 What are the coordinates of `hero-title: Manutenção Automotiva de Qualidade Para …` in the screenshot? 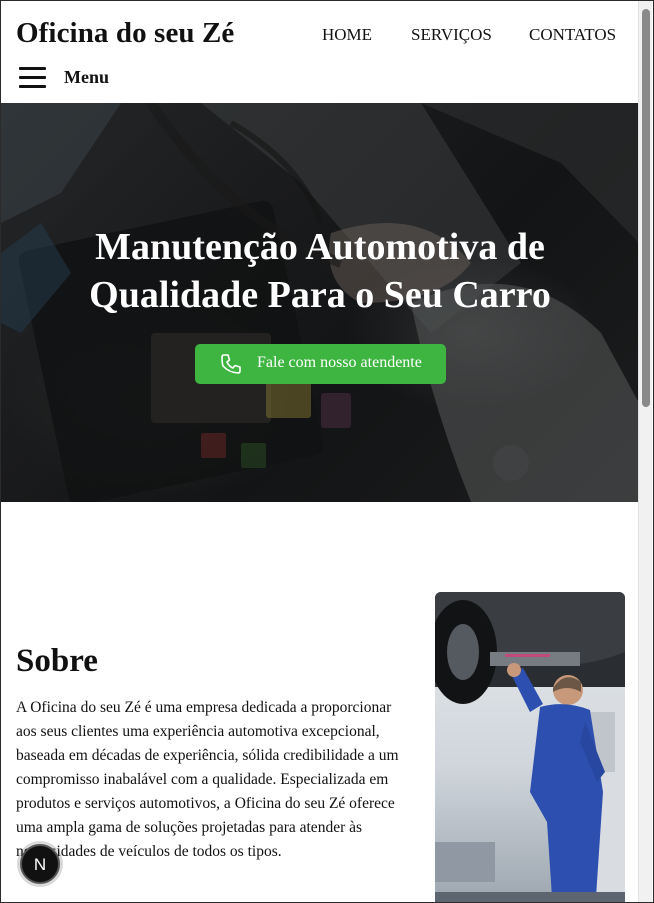 It's located at (320, 271).